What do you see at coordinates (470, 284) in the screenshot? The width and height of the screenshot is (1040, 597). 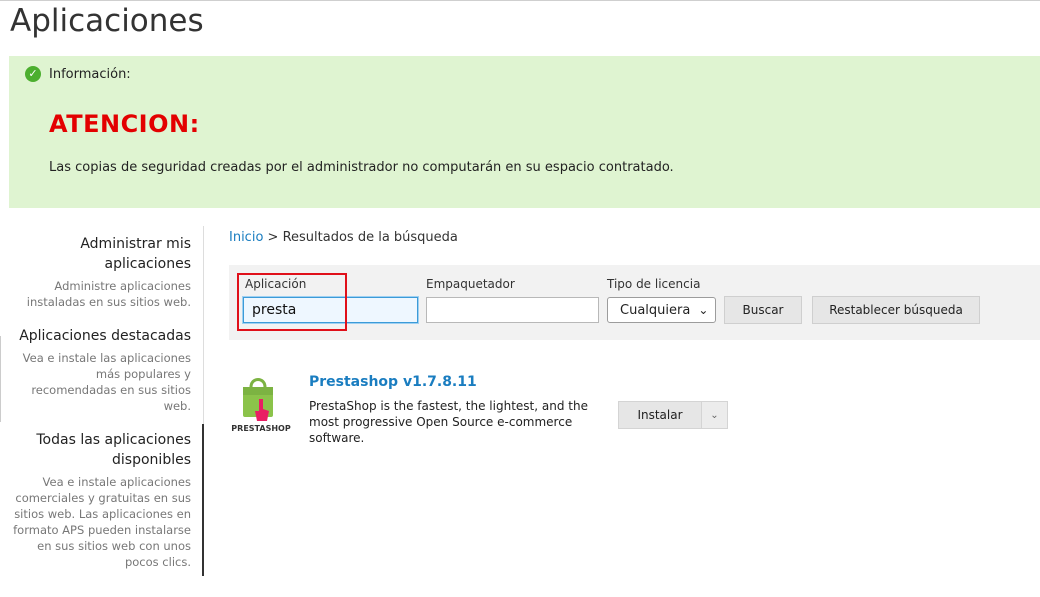 I see `packager-field-label: Empaquetador` at bounding box center [470, 284].